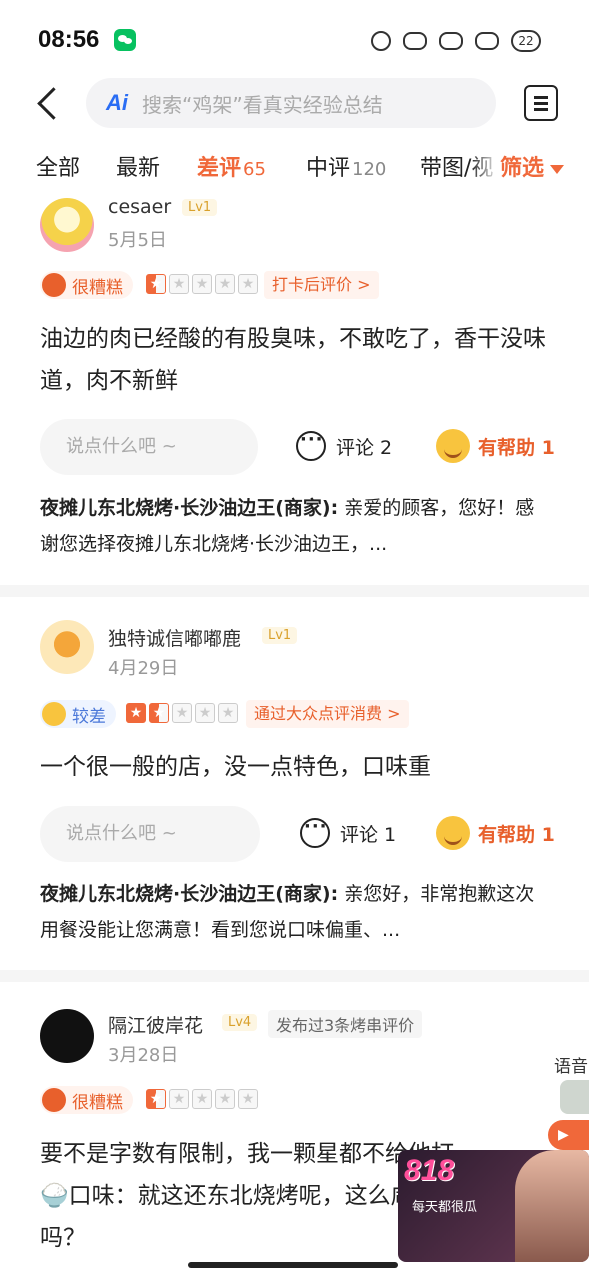 The image size is (589, 1280). I want to click on comment-label: 评论 2, so click(364, 447).